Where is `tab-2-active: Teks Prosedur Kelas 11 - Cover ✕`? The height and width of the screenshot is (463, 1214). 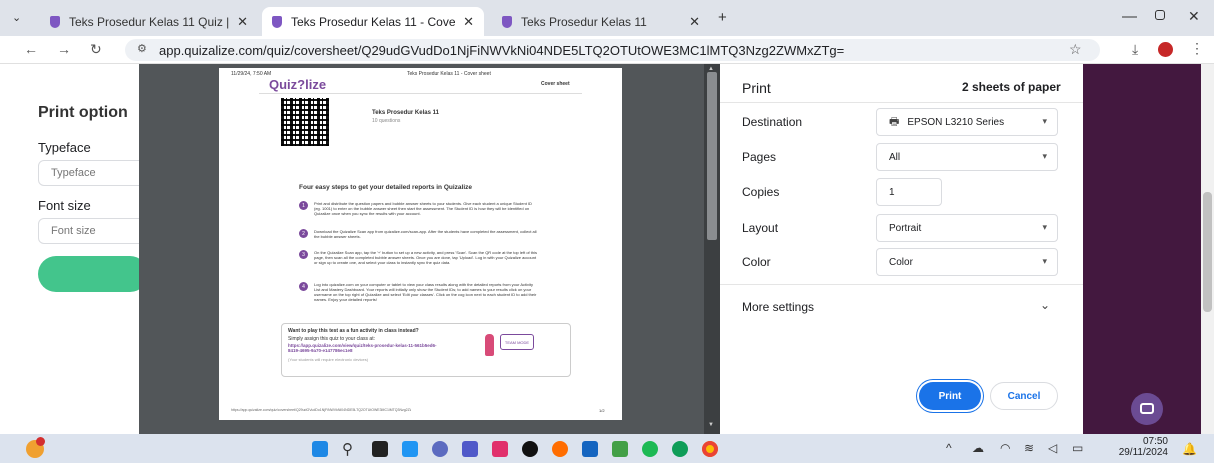
tab-2-active: Teks Prosedur Kelas 11 - Cover ✕ is located at coordinates (373, 21).